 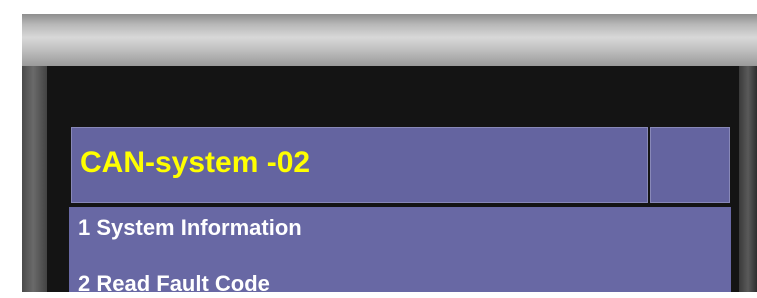 What do you see at coordinates (190, 228) in the screenshot?
I see `menu-item-system-information: 1 System Information` at bounding box center [190, 228].